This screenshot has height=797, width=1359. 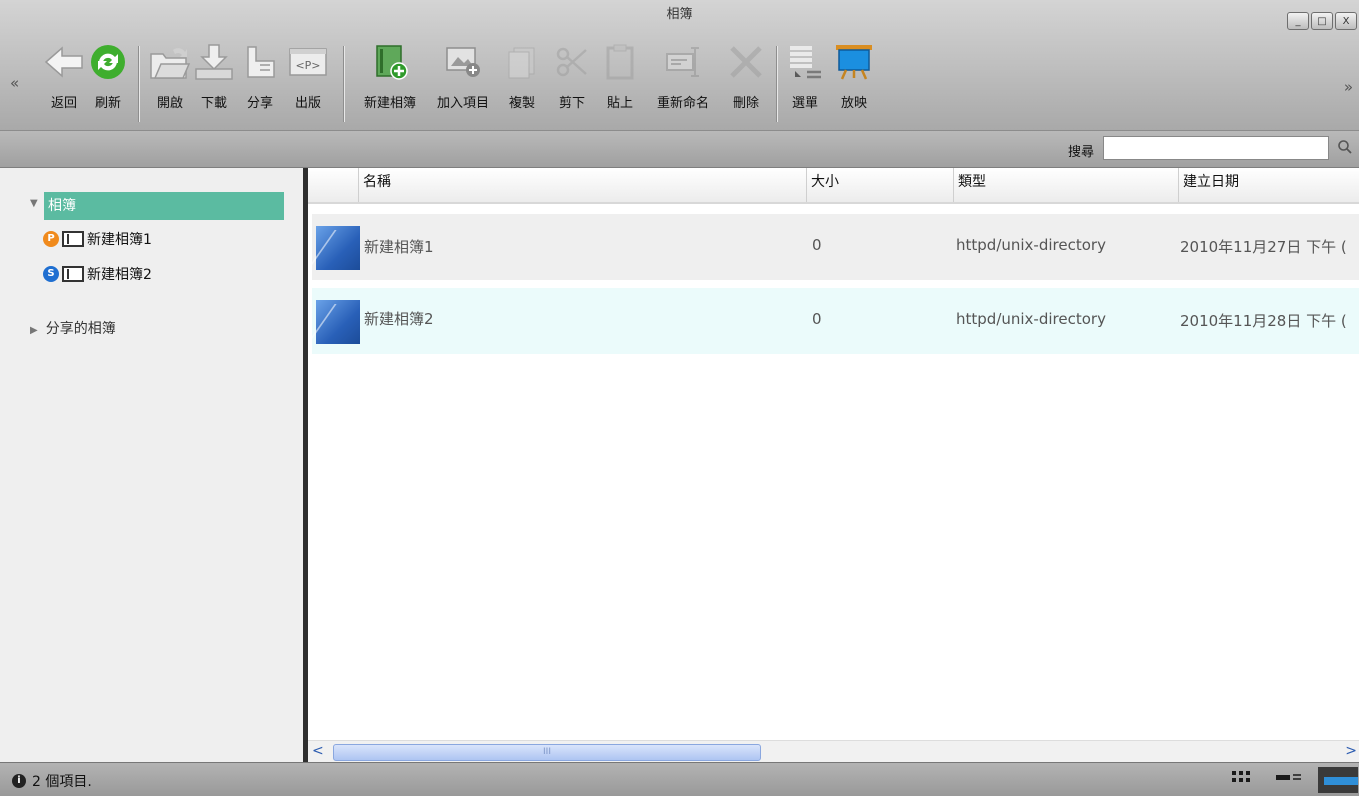 I want to click on maximize-button: □, so click(x=1322, y=21).